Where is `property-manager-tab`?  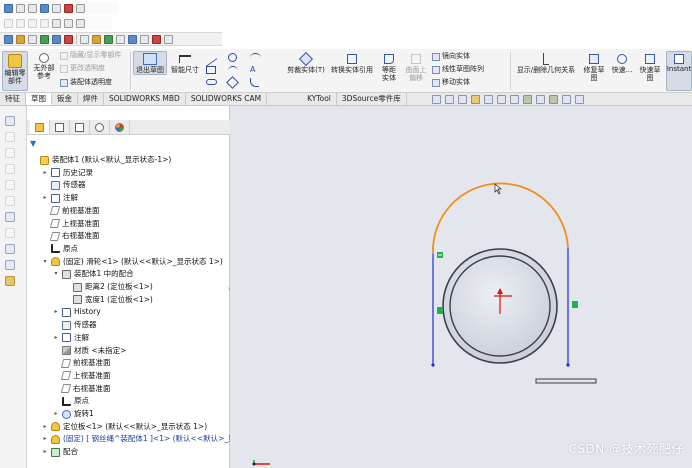
property-manager-tab is located at coordinates (60, 127).